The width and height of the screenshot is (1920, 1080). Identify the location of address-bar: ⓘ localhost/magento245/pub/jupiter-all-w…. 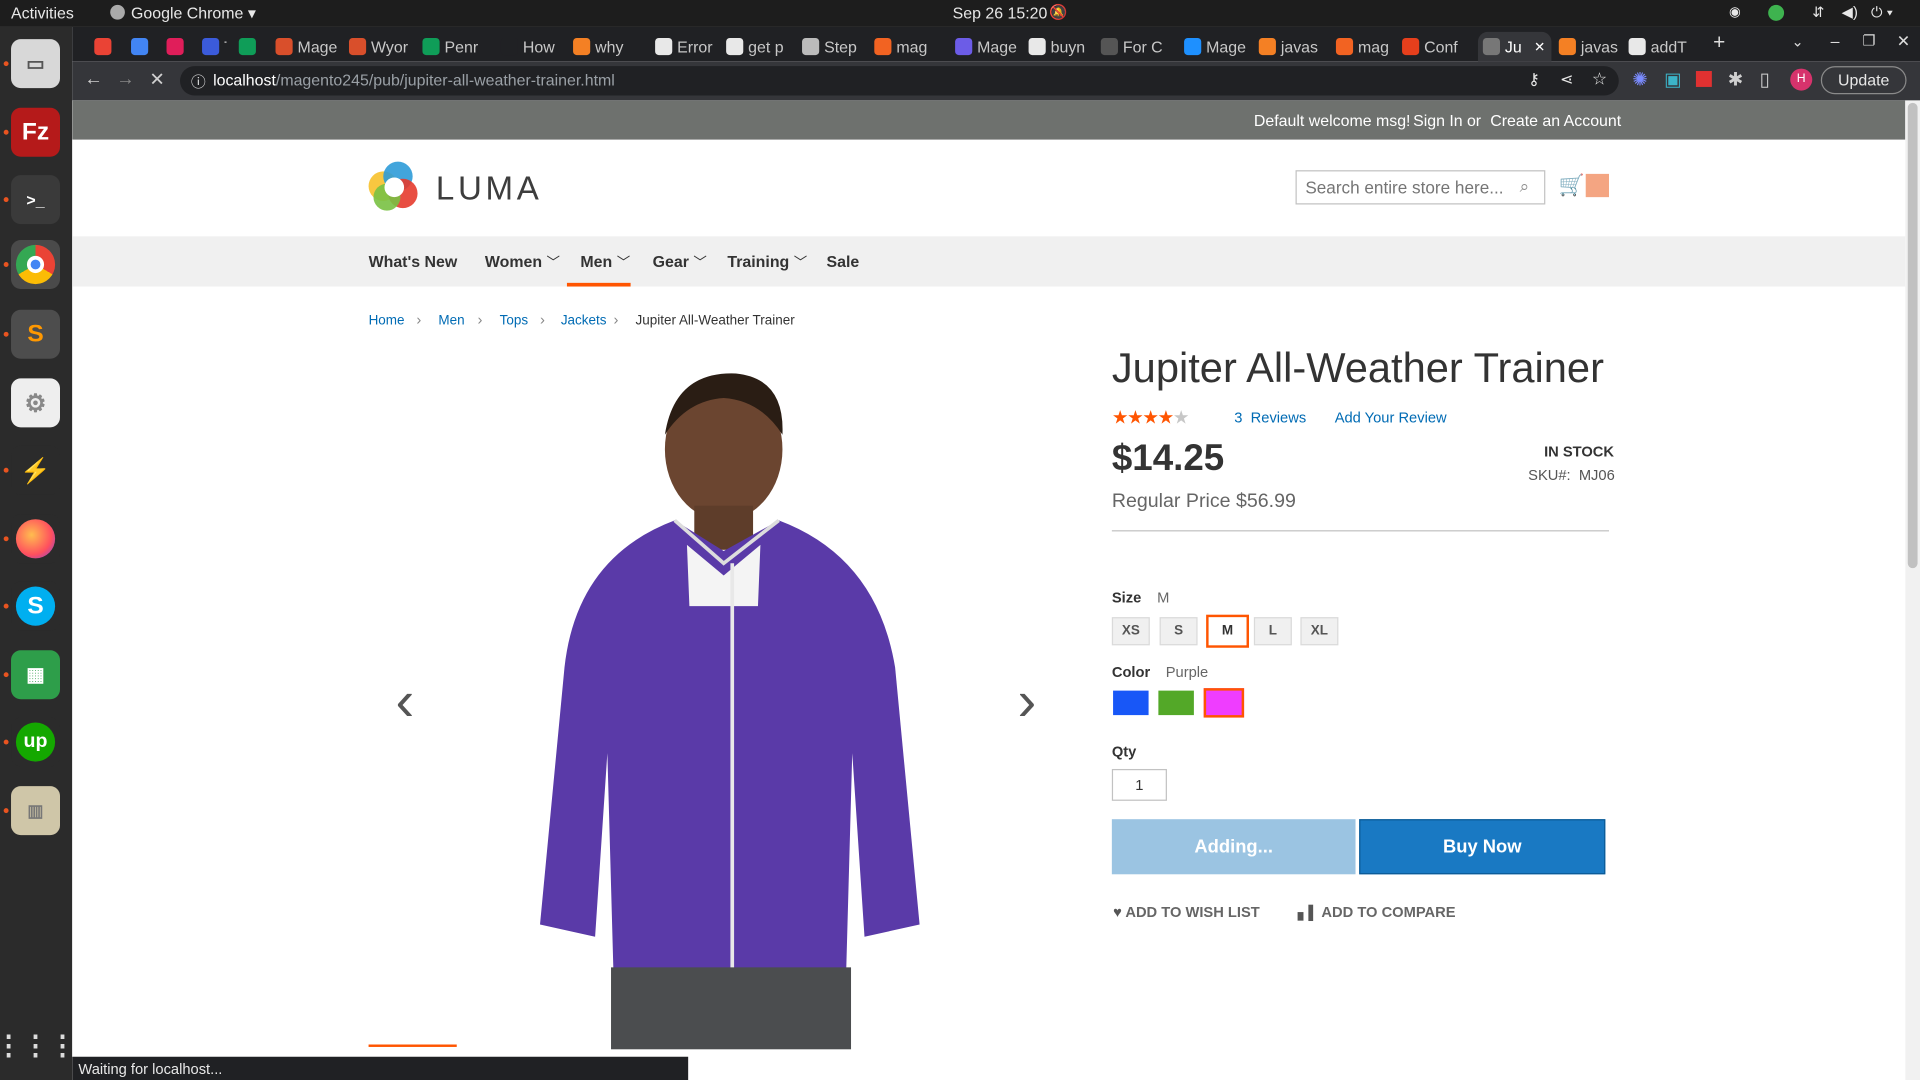
(899, 81).